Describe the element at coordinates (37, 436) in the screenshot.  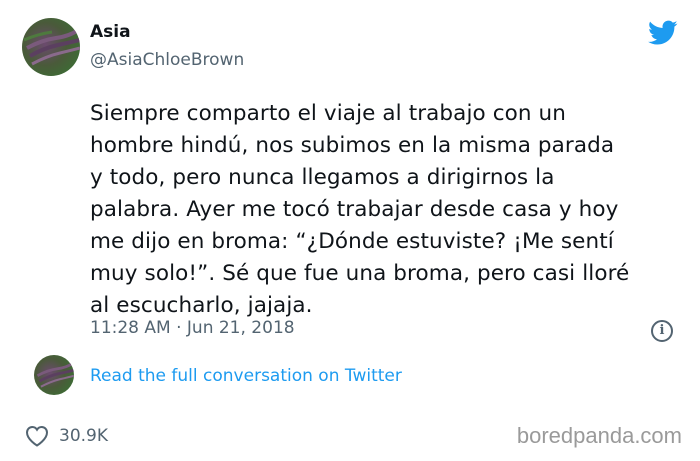
I see `heart-icon` at that location.